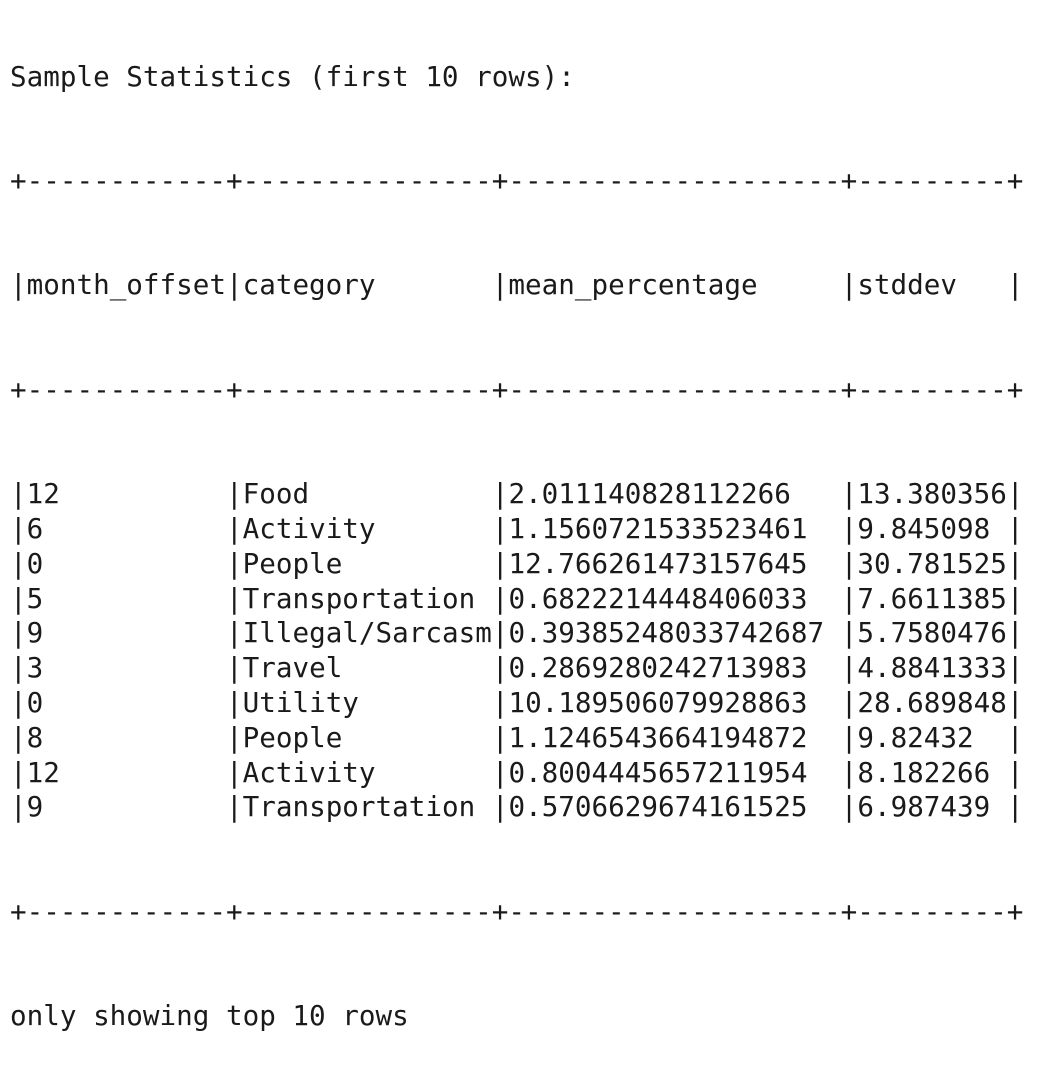 The height and width of the screenshot is (1069, 1048). I want to click on cell-mean-percentage: 0.6822214448406033, so click(658, 598).